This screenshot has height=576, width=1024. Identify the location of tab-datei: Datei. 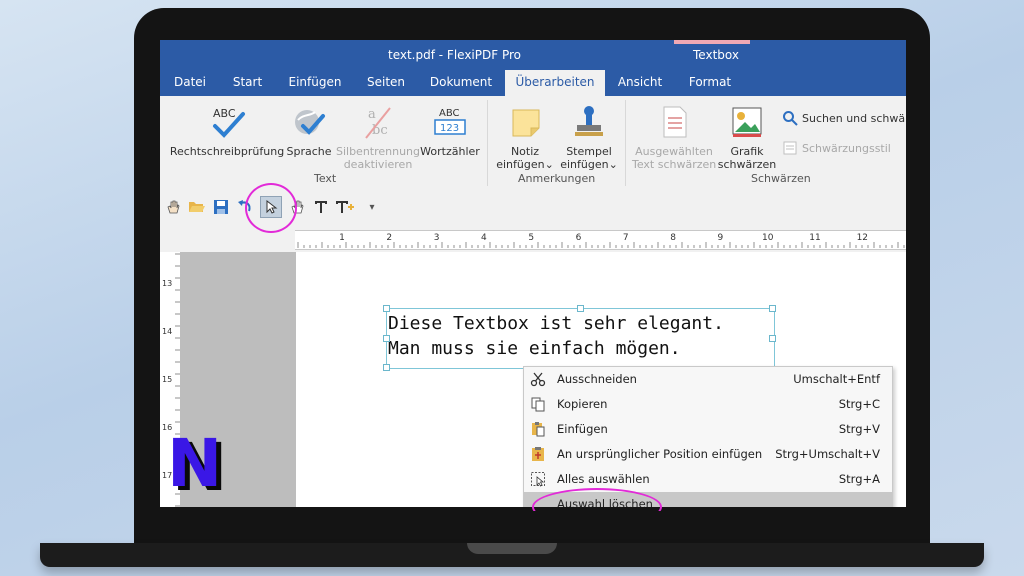
(190, 83).